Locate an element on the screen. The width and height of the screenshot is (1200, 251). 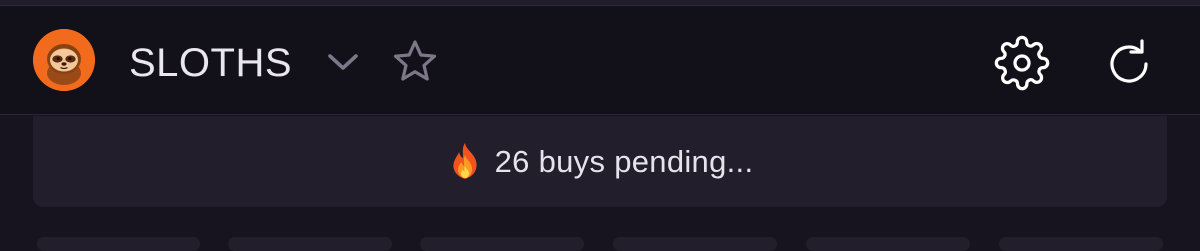
chevron-down-icon is located at coordinates (343, 62).